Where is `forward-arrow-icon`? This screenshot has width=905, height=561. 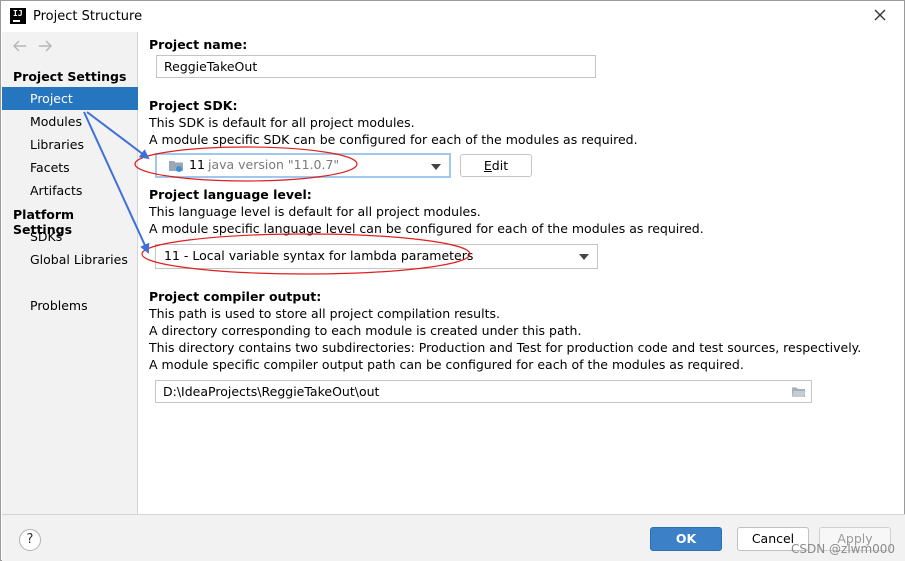 forward-arrow-icon is located at coordinates (45, 46).